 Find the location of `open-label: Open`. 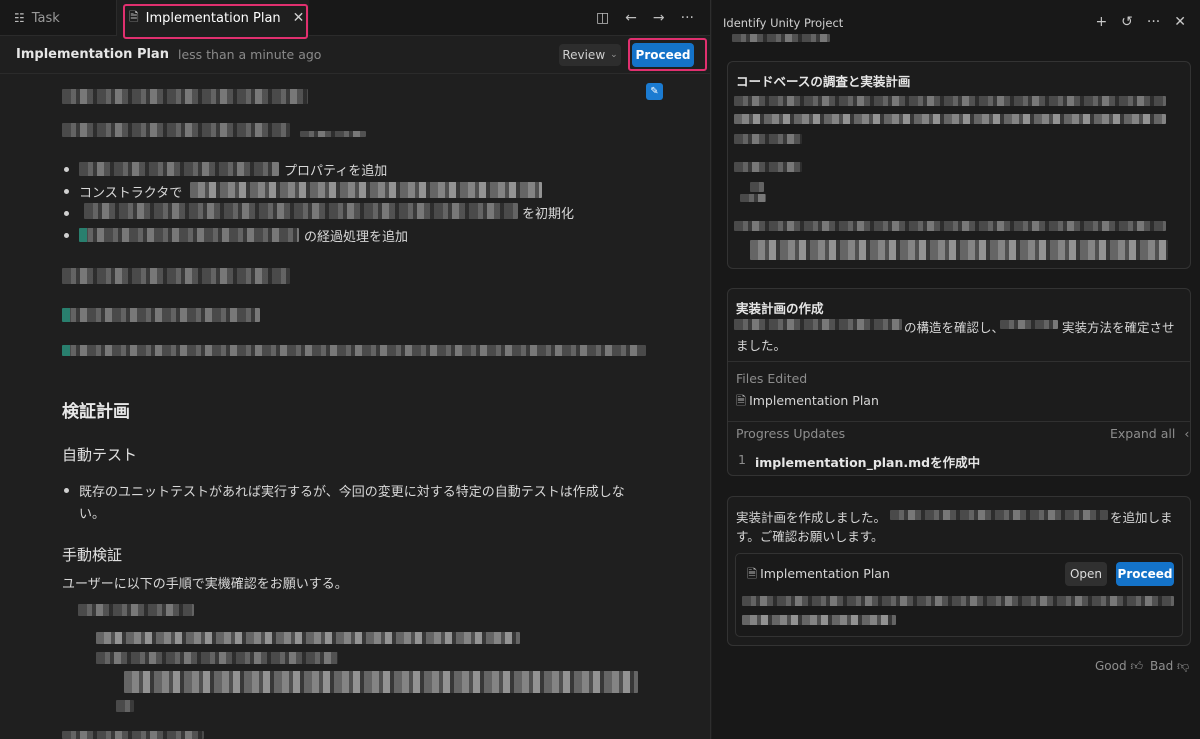

open-label: Open is located at coordinates (1086, 574).